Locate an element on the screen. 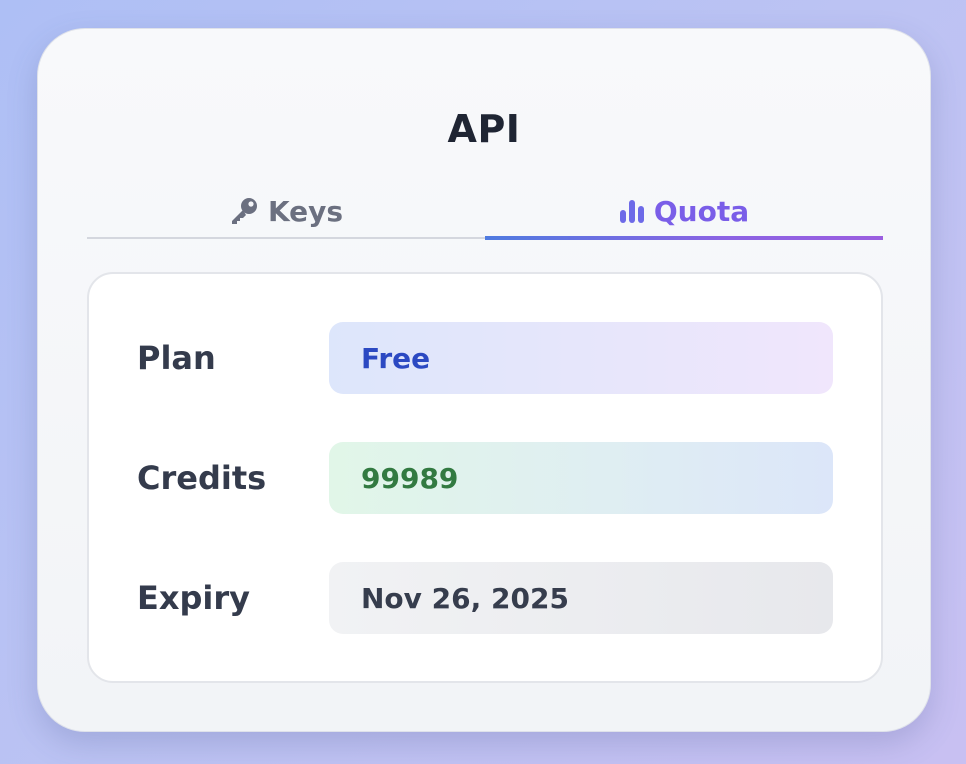 The image size is (966, 764). credits-row: Credits 99989 is located at coordinates (485, 478).